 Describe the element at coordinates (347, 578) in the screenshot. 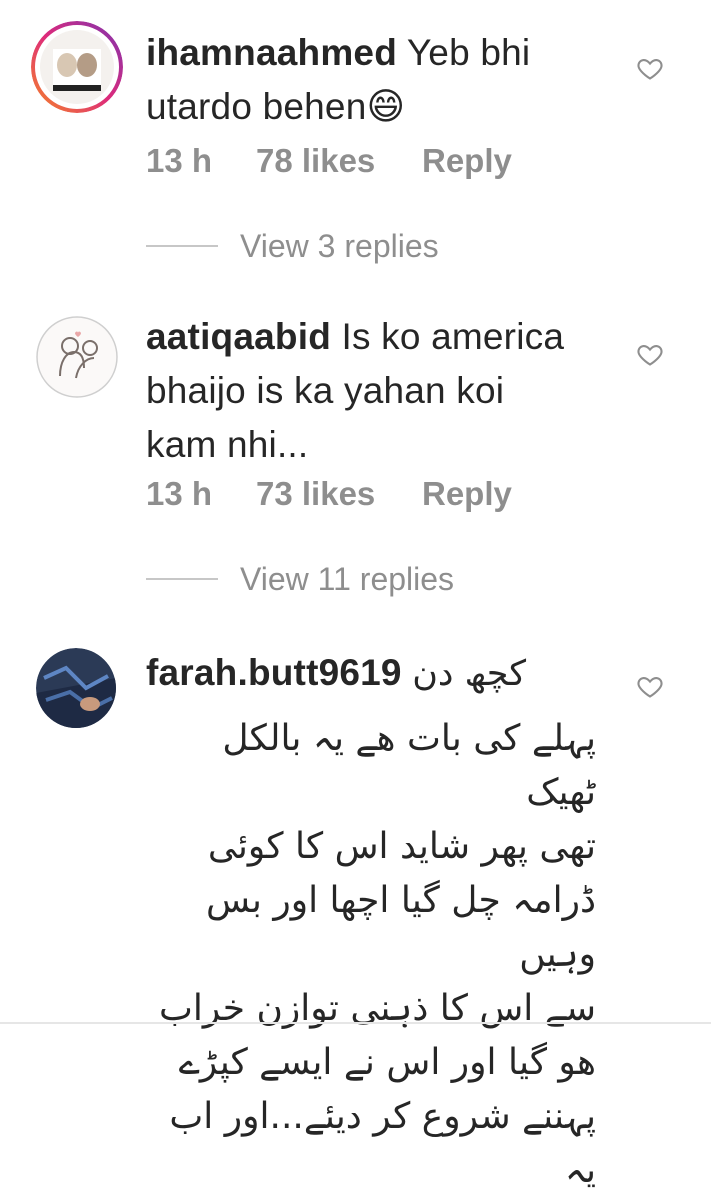

I see `view-replies-label: View 11 replies` at that location.